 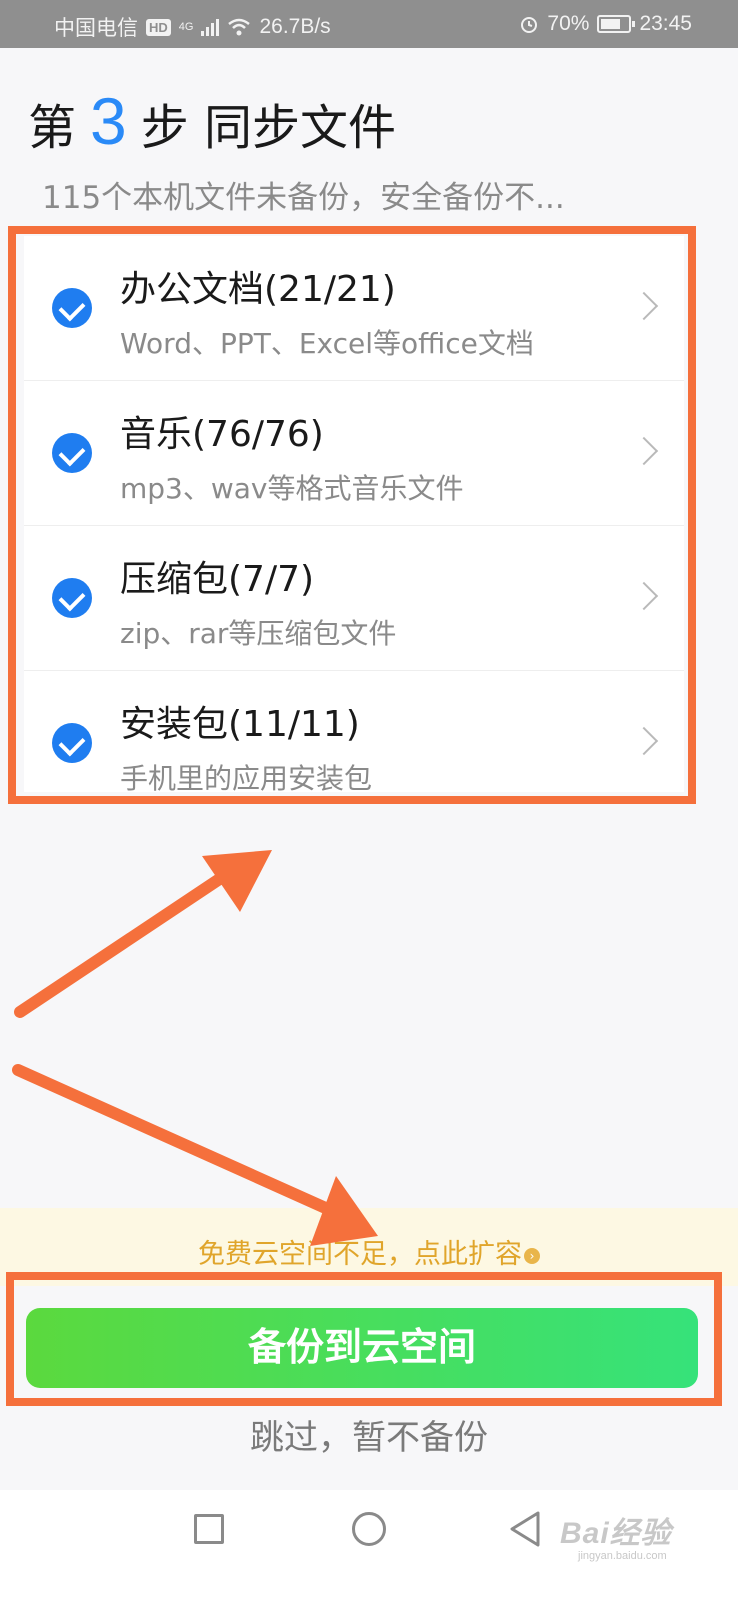 I want to click on backup-to-cloud-button: 备份到云空间, so click(x=362, y=1348).